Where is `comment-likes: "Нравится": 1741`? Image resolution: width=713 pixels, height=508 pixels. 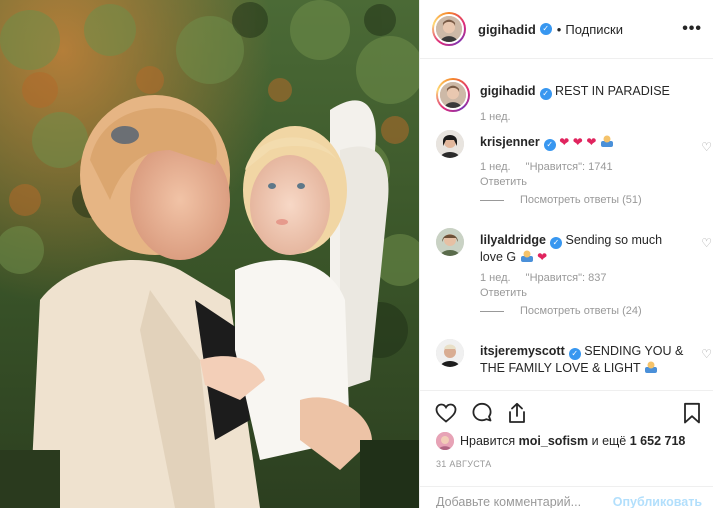 comment-likes: "Нравится": 1741 is located at coordinates (569, 167).